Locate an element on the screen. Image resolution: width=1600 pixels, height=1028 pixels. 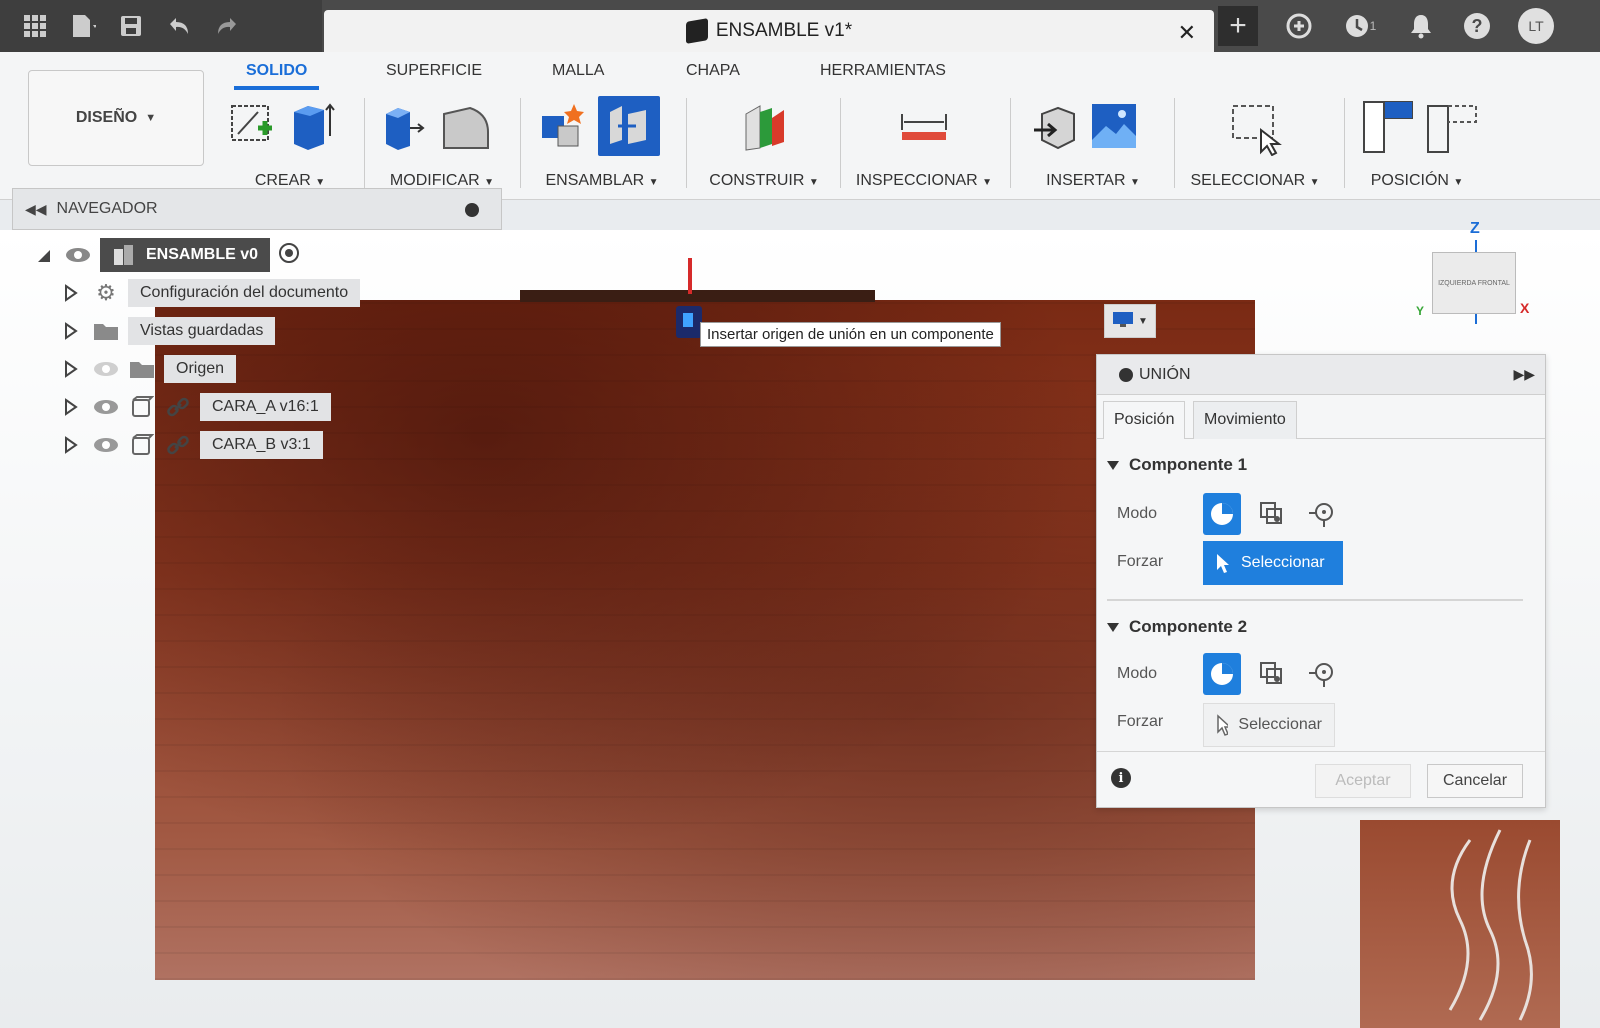
group-posicion: POSICIÓN ▼ is located at coordinates (1417, 146).